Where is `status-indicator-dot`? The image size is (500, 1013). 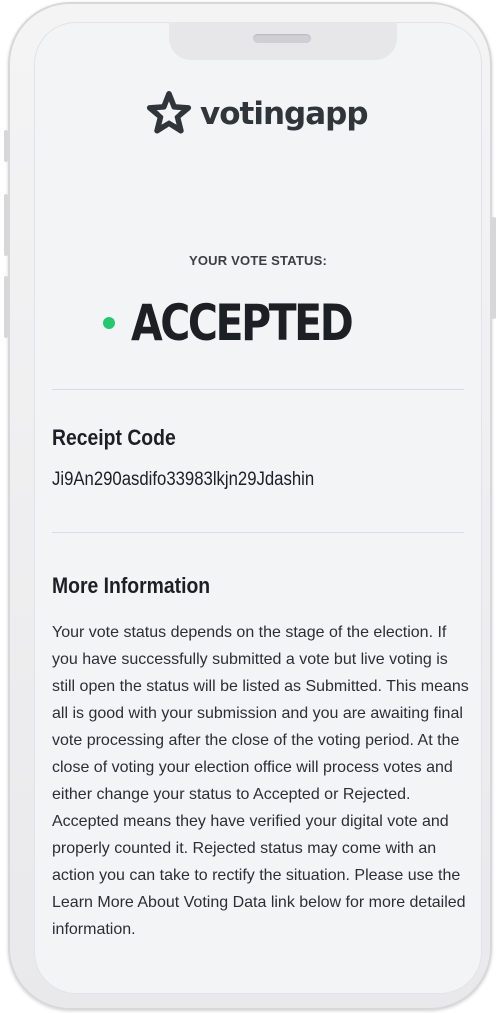 status-indicator-dot is located at coordinates (109, 323).